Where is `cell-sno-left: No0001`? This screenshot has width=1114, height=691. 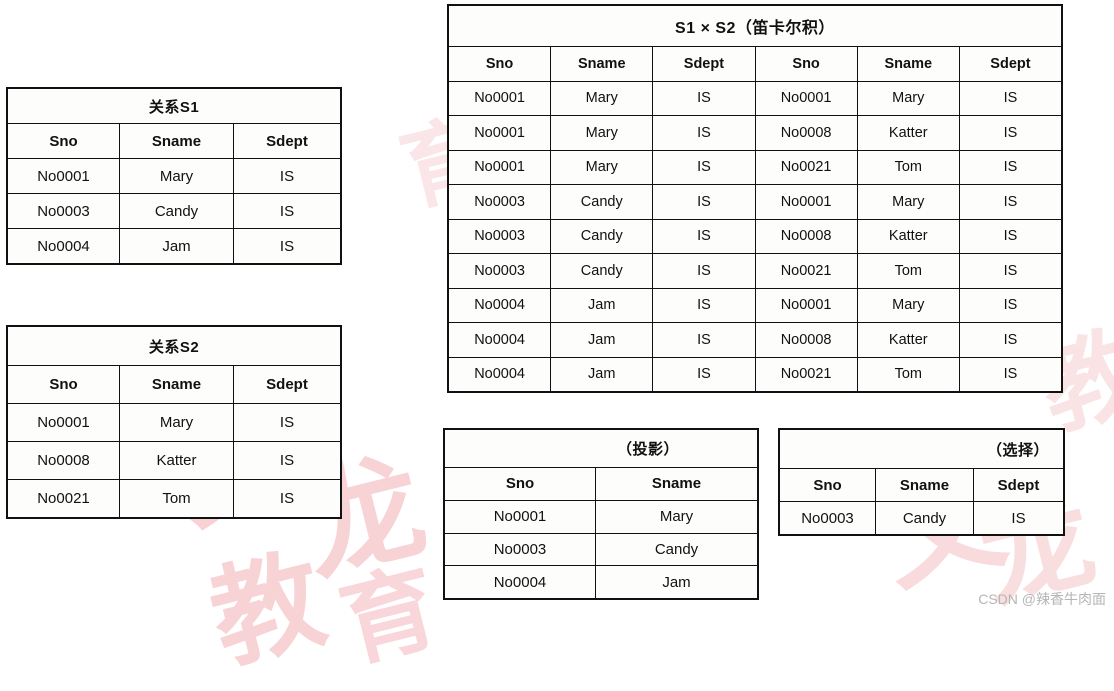 cell-sno-left: No0001 is located at coordinates (499, 98).